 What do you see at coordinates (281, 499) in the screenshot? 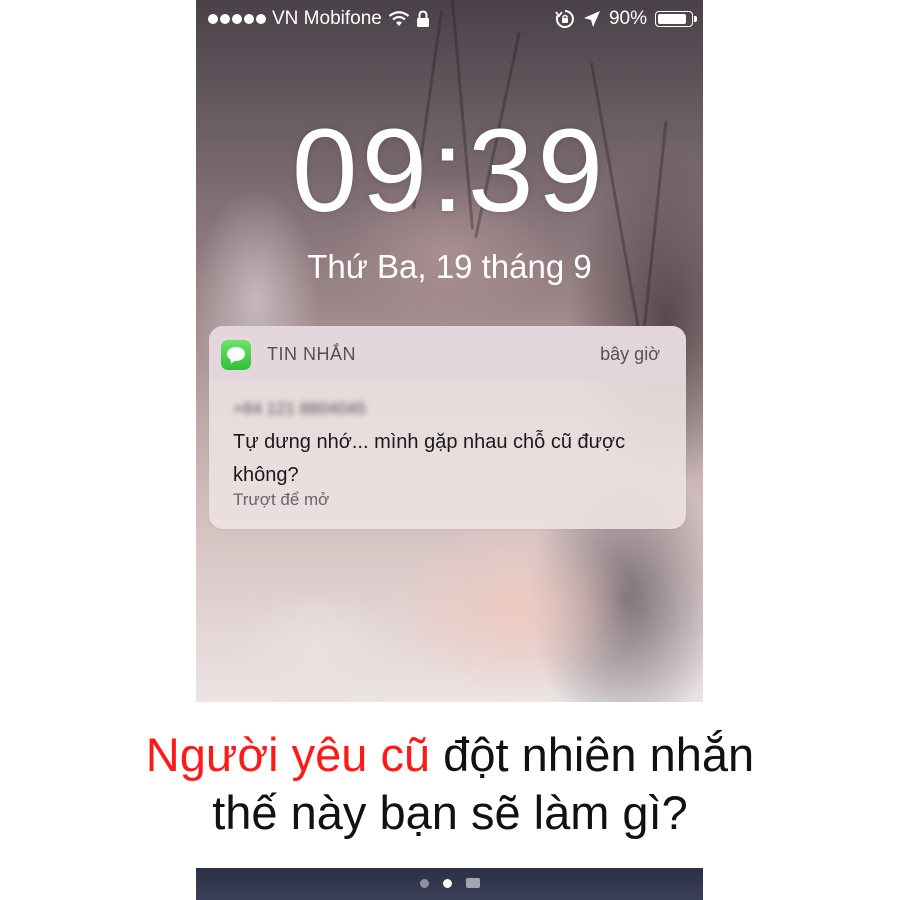
I see `slide-to-open-hint: Trượt để mở` at bounding box center [281, 499].